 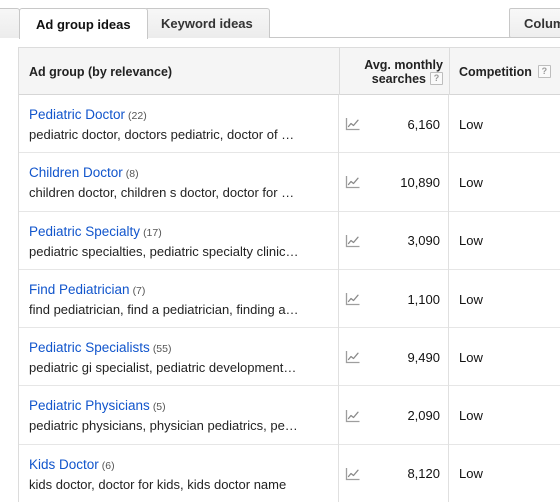 I want to click on tab-ad-group-ideas-label: Ad group ideas, so click(x=83, y=24).